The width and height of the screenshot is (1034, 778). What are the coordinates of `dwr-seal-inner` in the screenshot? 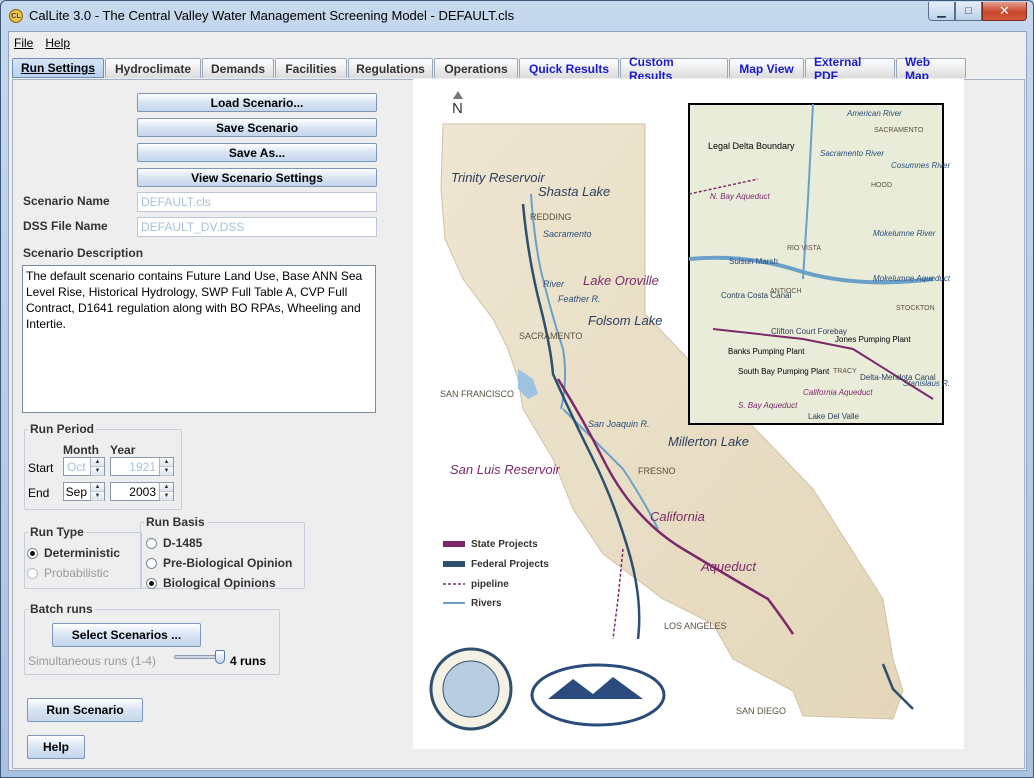 It's located at (471, 689).